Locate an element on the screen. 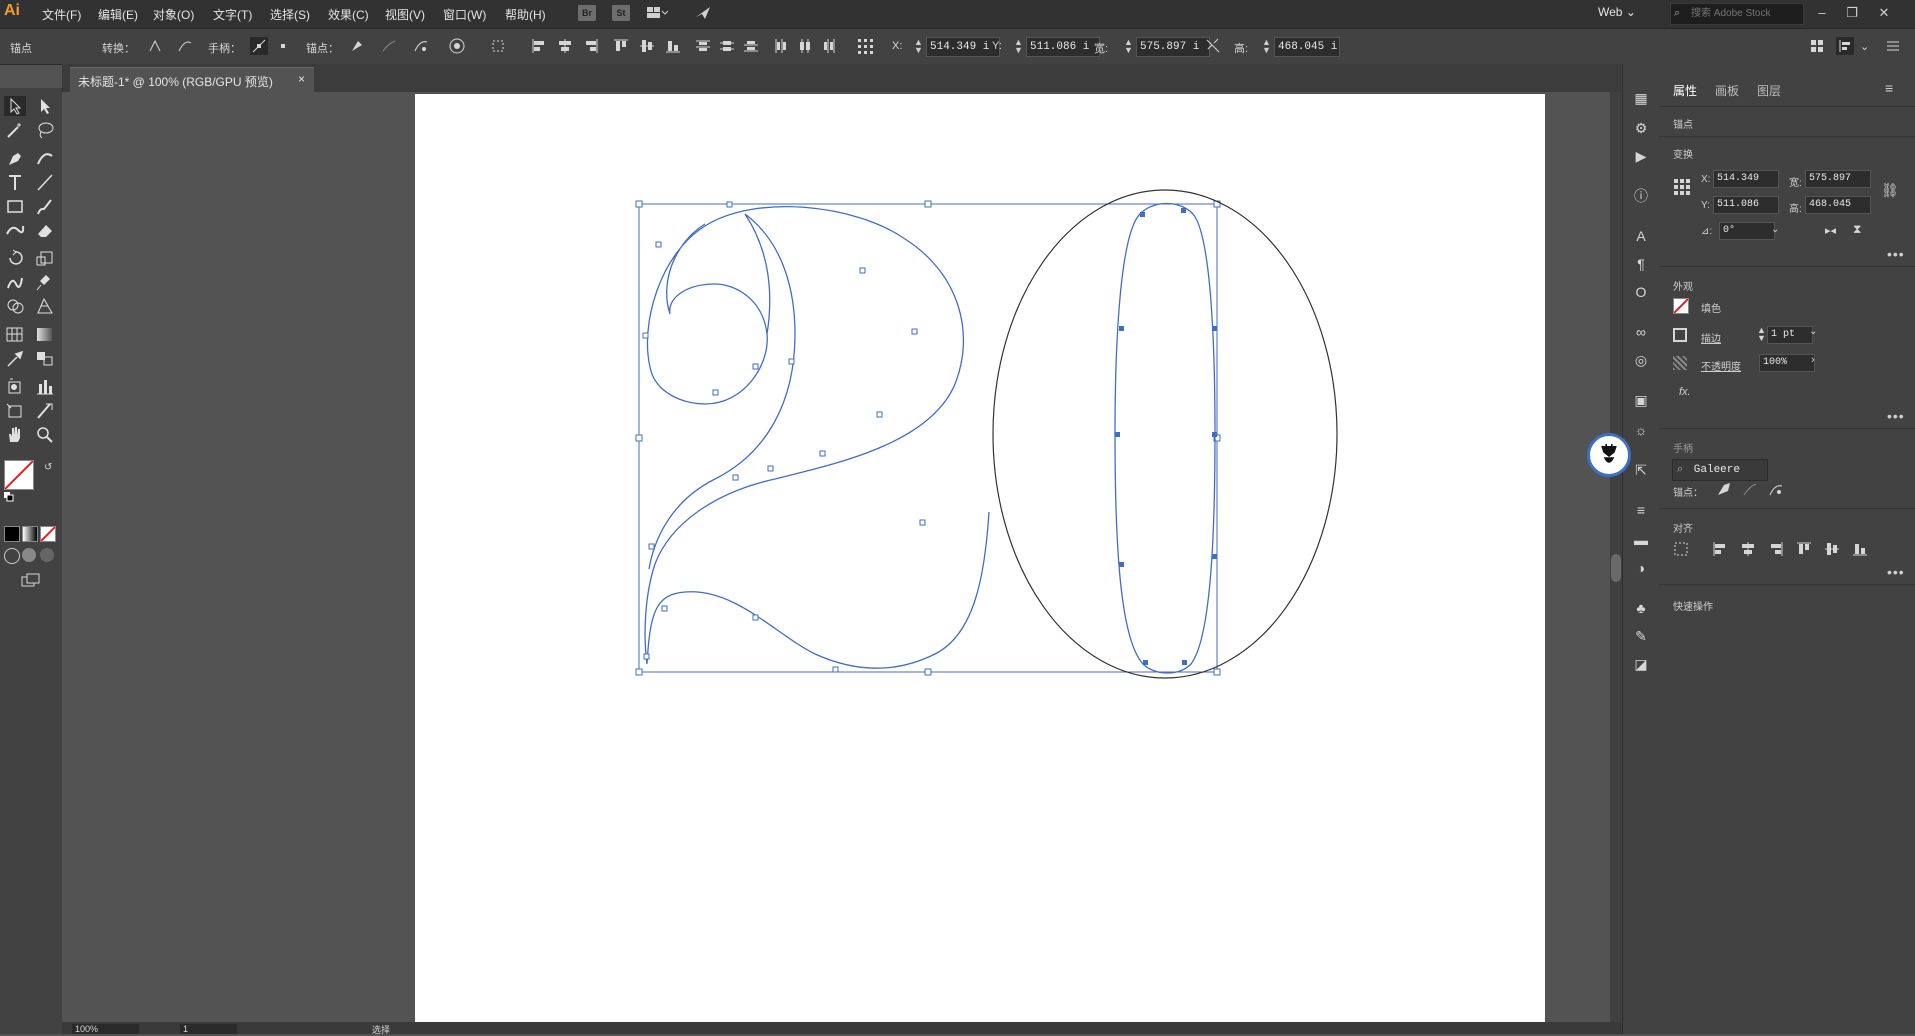  stroke-swatch is located at coordinates (1680, 335).